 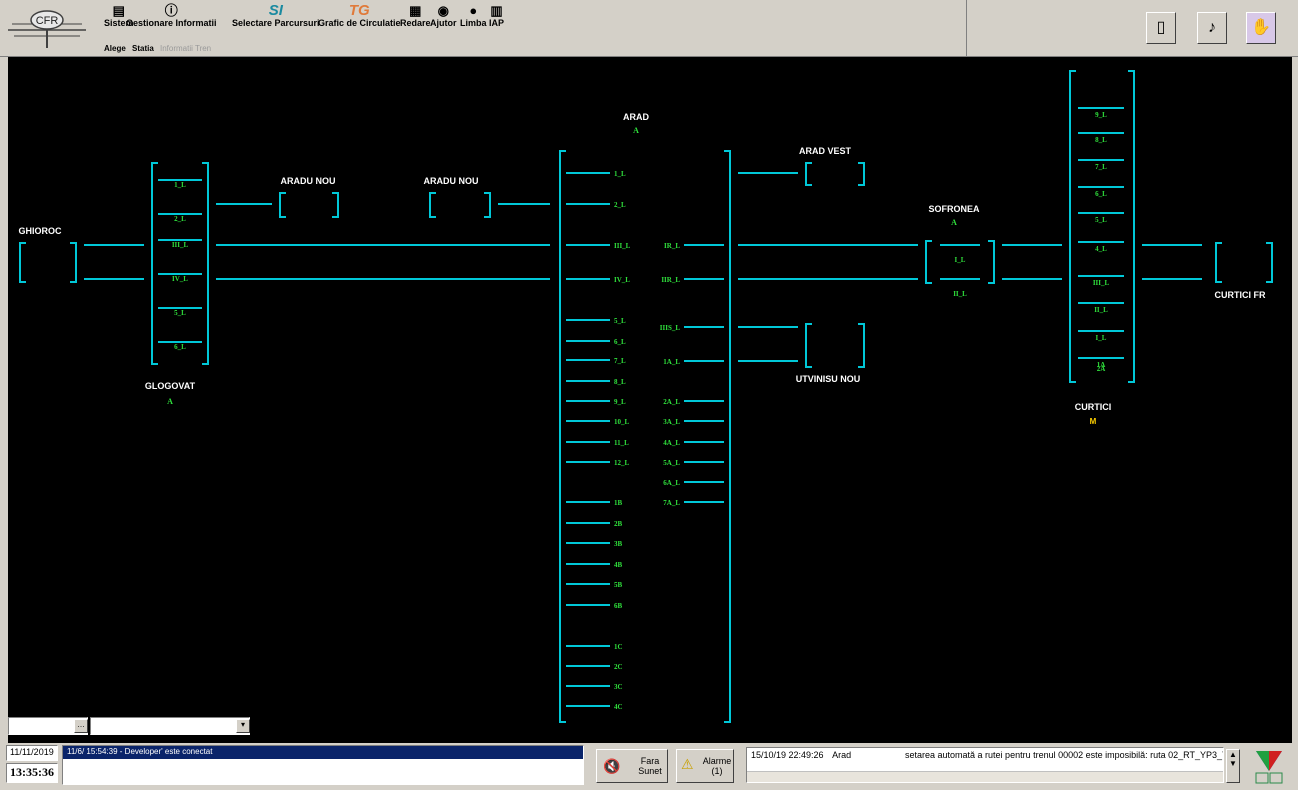 I want to click on station-code-sofronea: A, so click(x=954, y=222).